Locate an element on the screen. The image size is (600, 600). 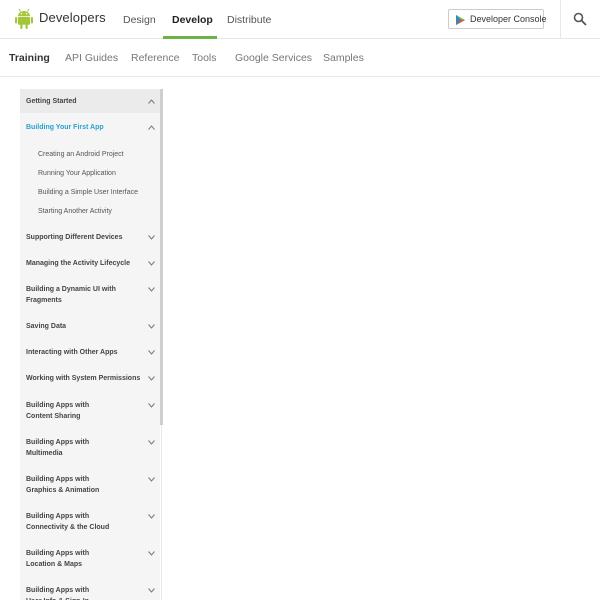
sidebar-item-graphics-animation: Building Apps with Graphics & Animation is located at coordinates (90, 485).